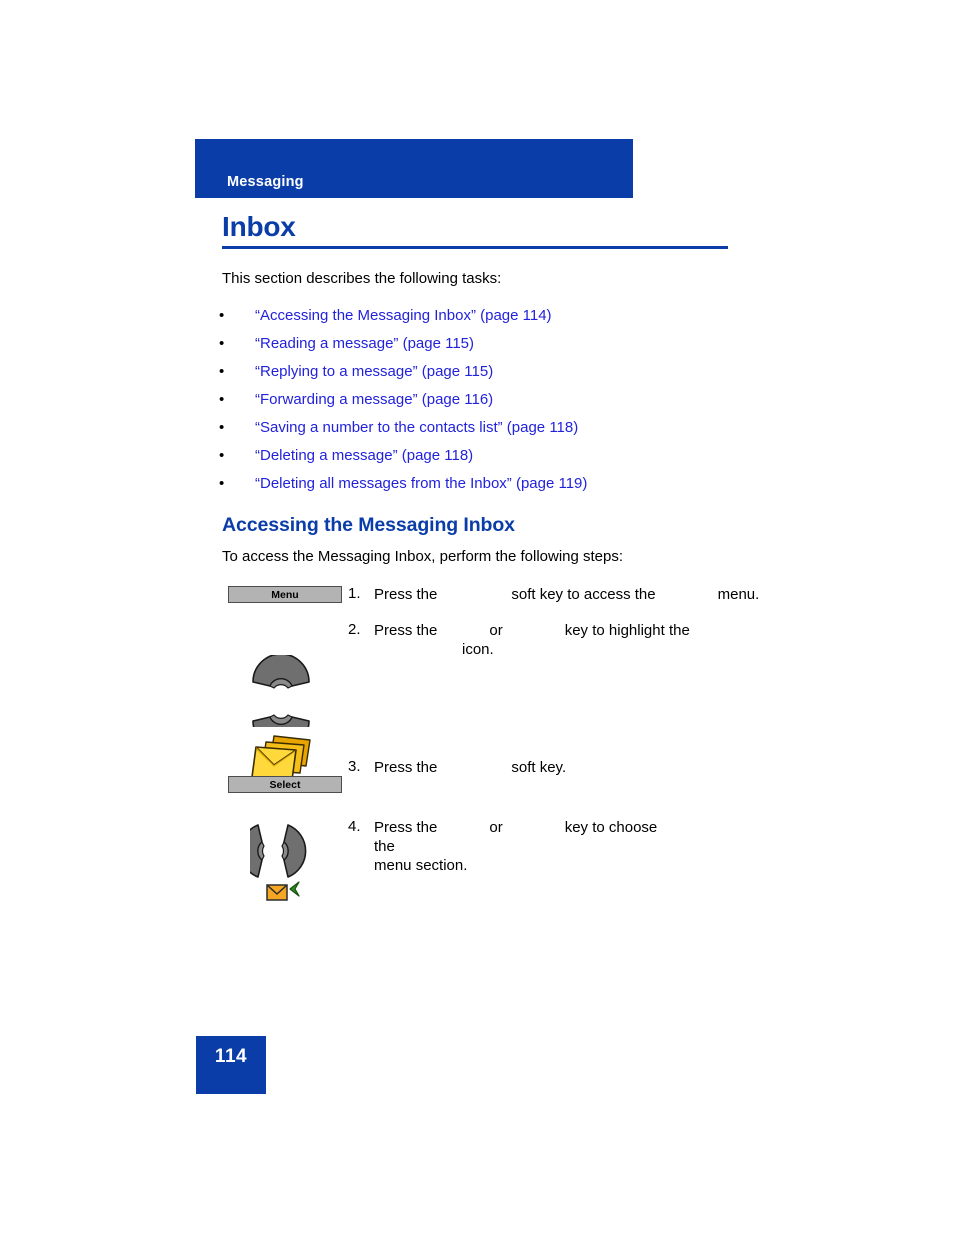 This screenshot has height=1235, width=954. What do you see at coordinates (539, 640) in the screenshot?
I see `step-text: Press the or key to highlight the icon.` at bounding box center [539, 640].